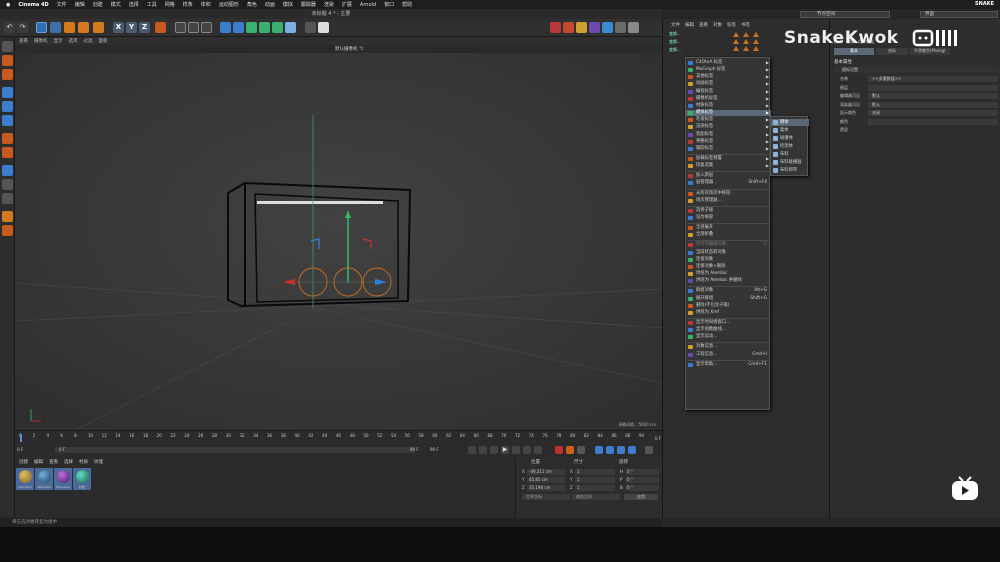 The height and width of the screenshot is (562, 1000). Describe the element at coordinates (728, 218) in the screenshot. I see `context-menu-item: 设为根部` at that location.